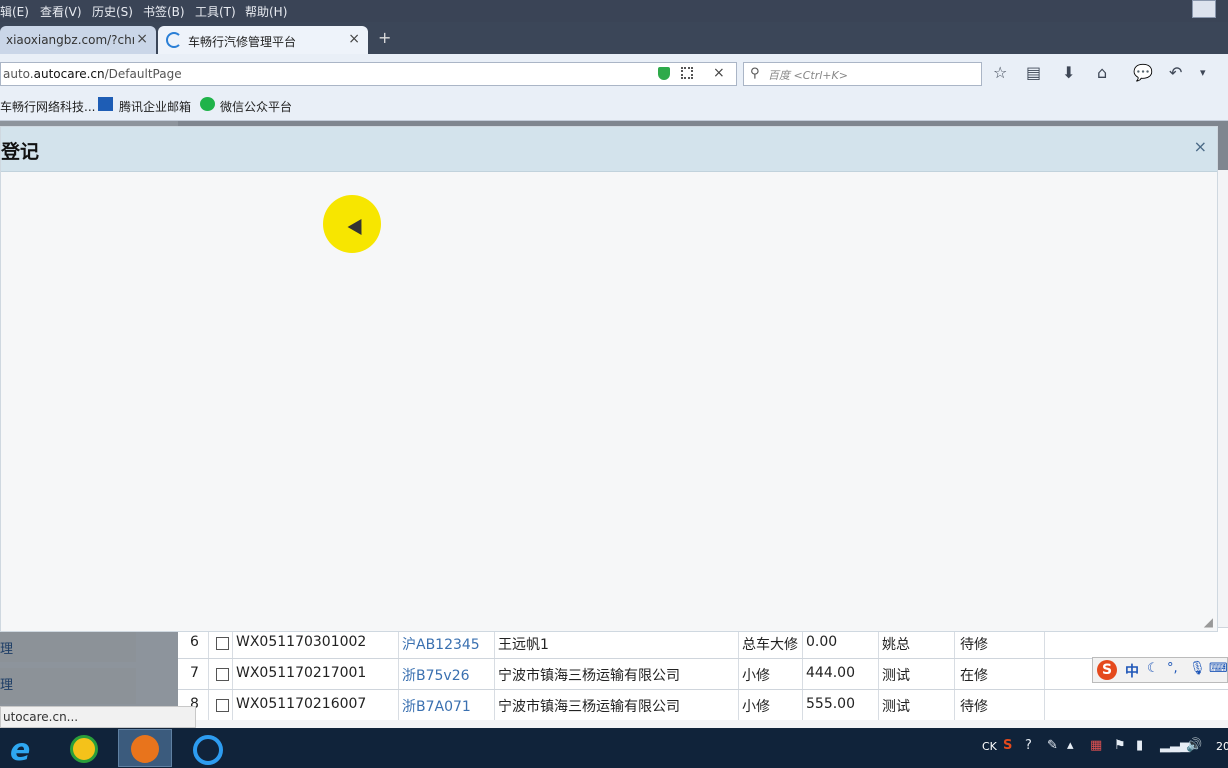 The width and height of the screenshot is (1228, 768). I want to click on bookmark-tencent-mail: 腾讯企业邮箱, so click(155, 106).